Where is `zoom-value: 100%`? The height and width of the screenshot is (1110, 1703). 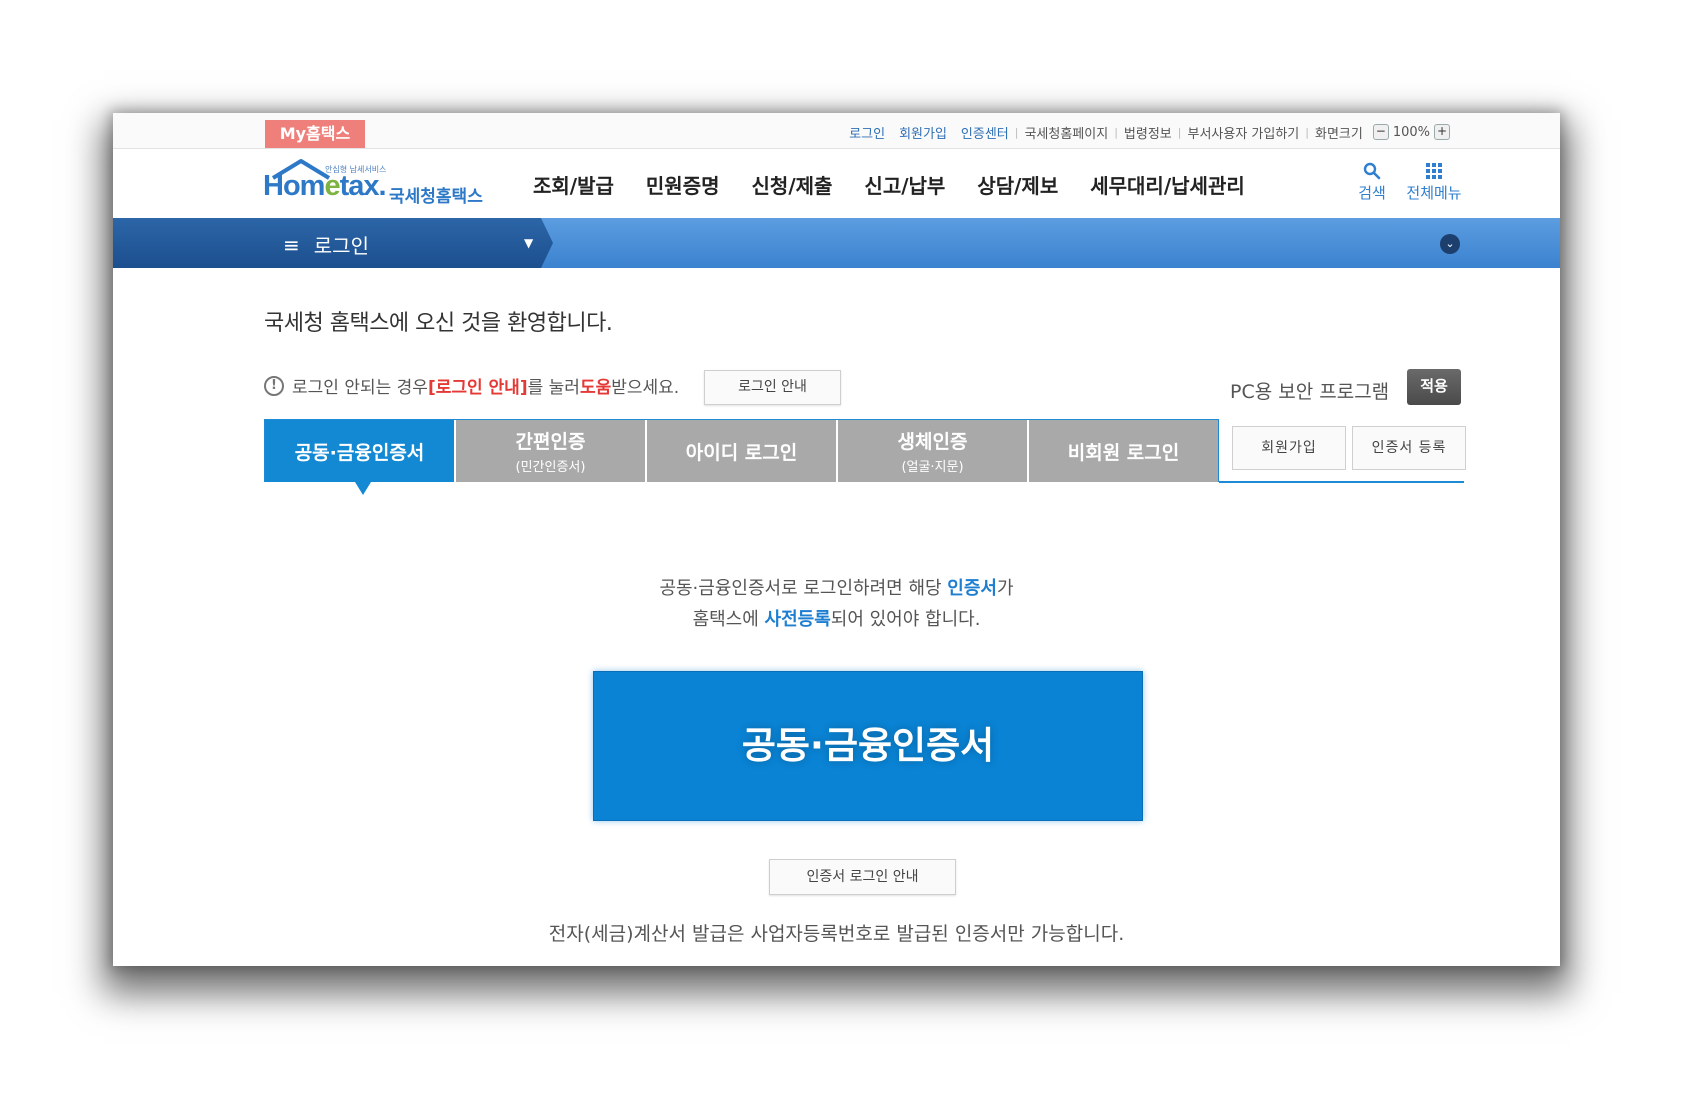
zoom-value: 100% is located at coordinates (1411, 132).